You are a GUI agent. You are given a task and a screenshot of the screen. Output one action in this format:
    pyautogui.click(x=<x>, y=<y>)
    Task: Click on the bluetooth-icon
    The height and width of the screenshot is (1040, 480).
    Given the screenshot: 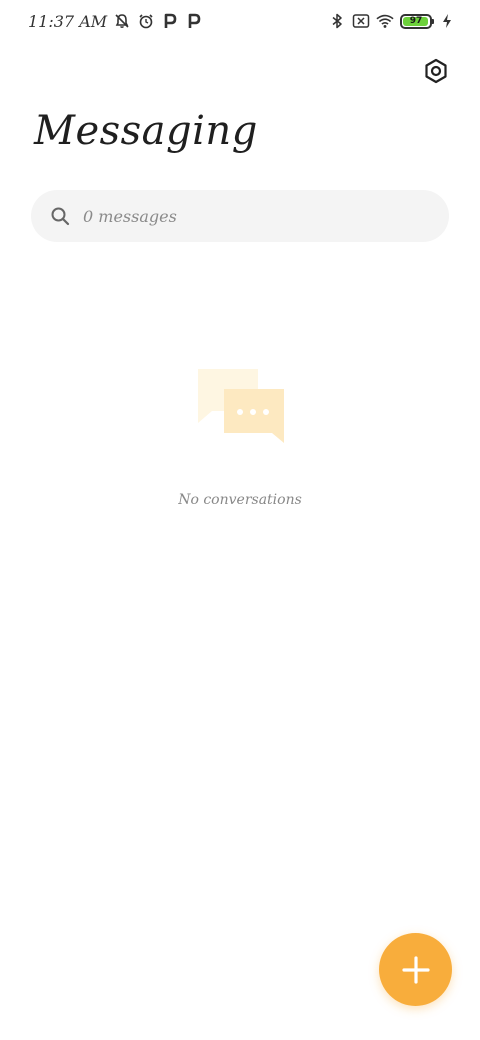 What is the action you would take?
    pyautogui.click(x=337, y=21)
    